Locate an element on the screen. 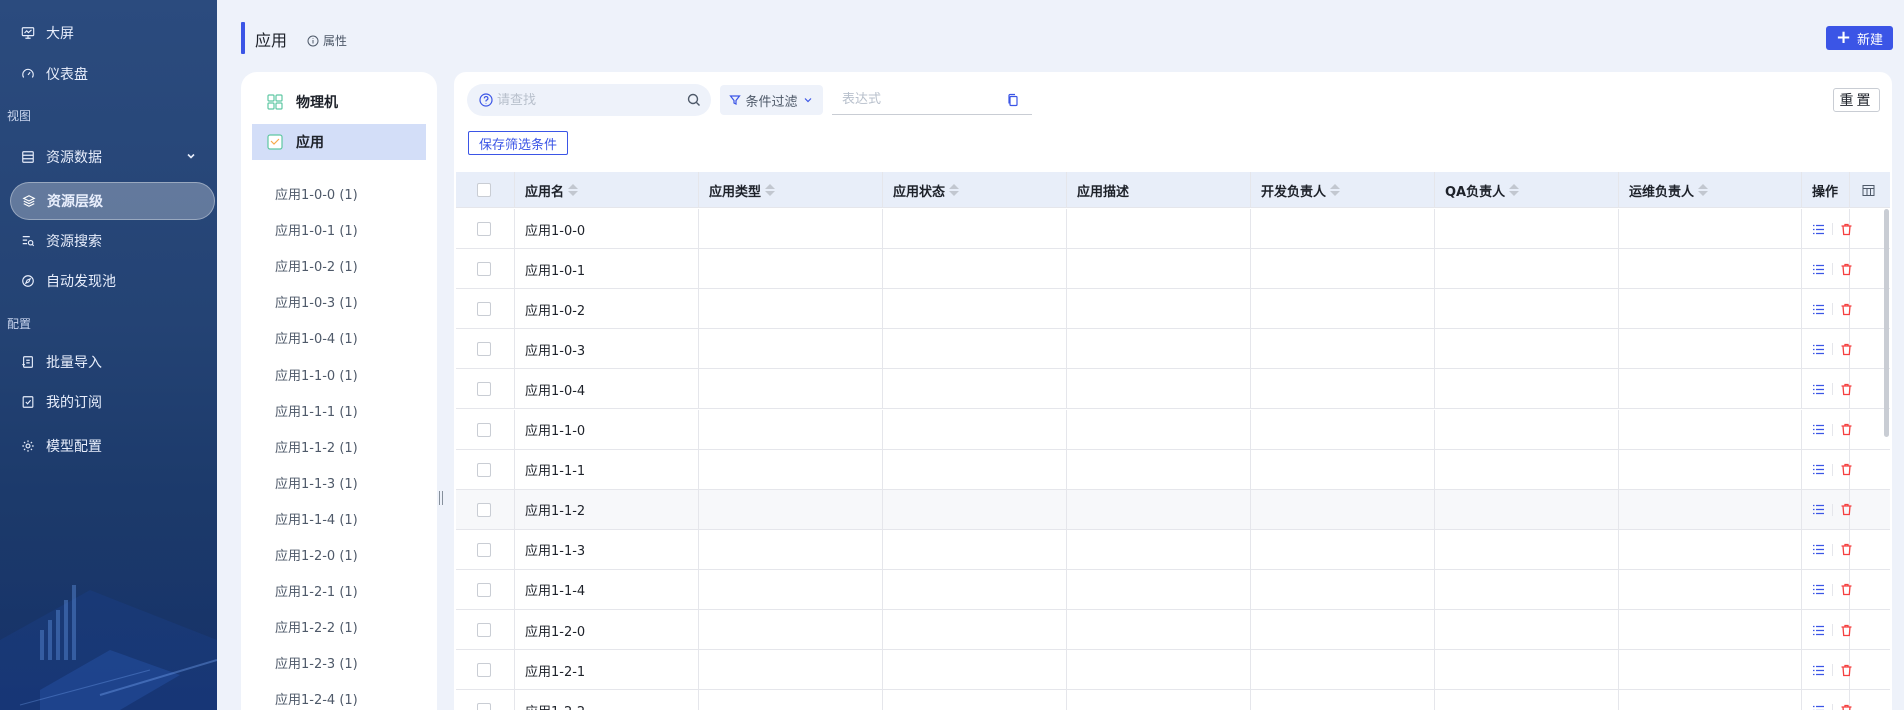 This screenshot has width=1904, height=710. properties-link: 属性 is located at coordinates (327, 40).